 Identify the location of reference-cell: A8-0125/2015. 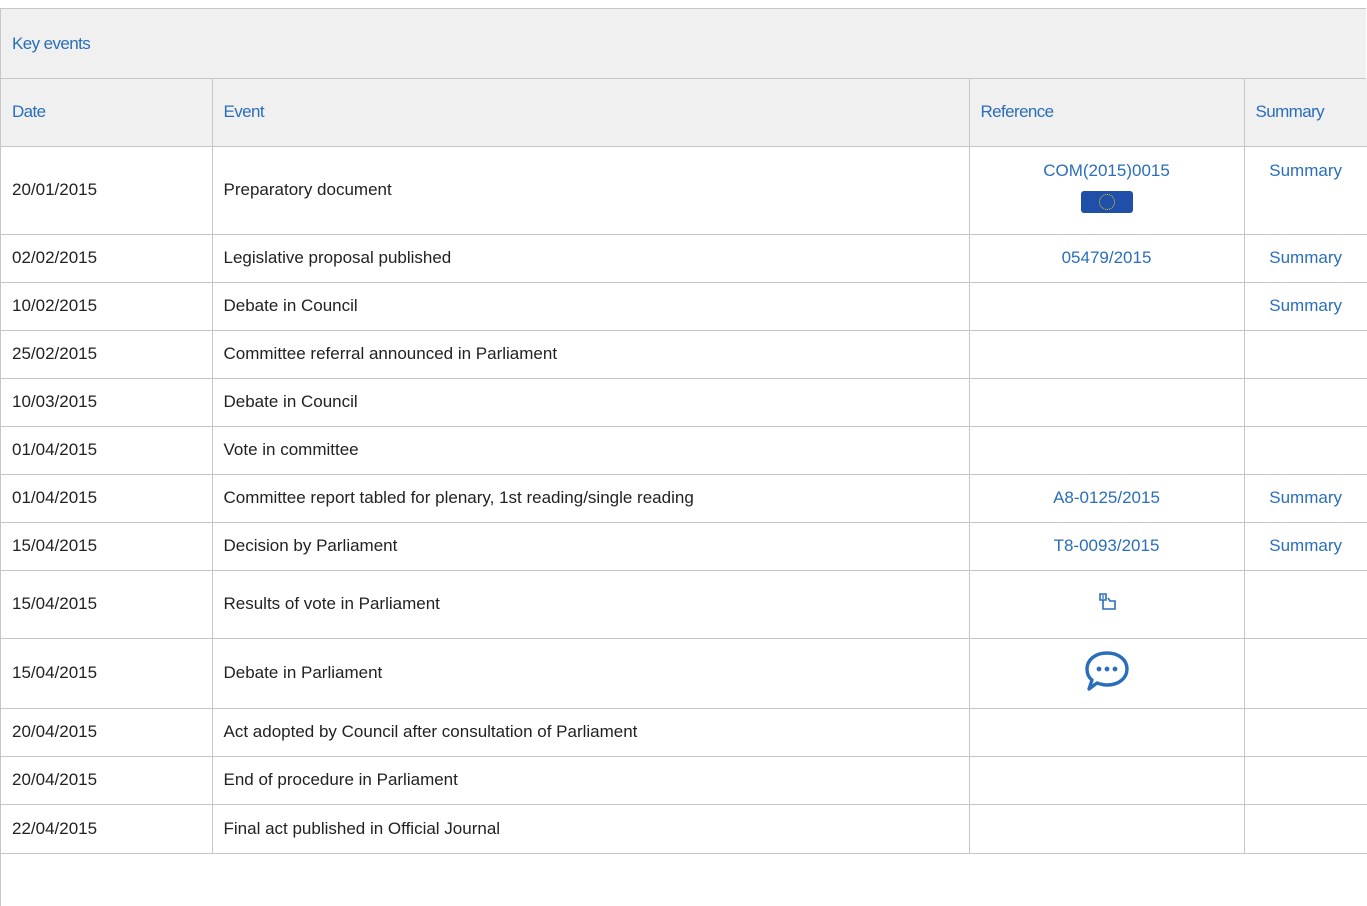
(1106, 498).